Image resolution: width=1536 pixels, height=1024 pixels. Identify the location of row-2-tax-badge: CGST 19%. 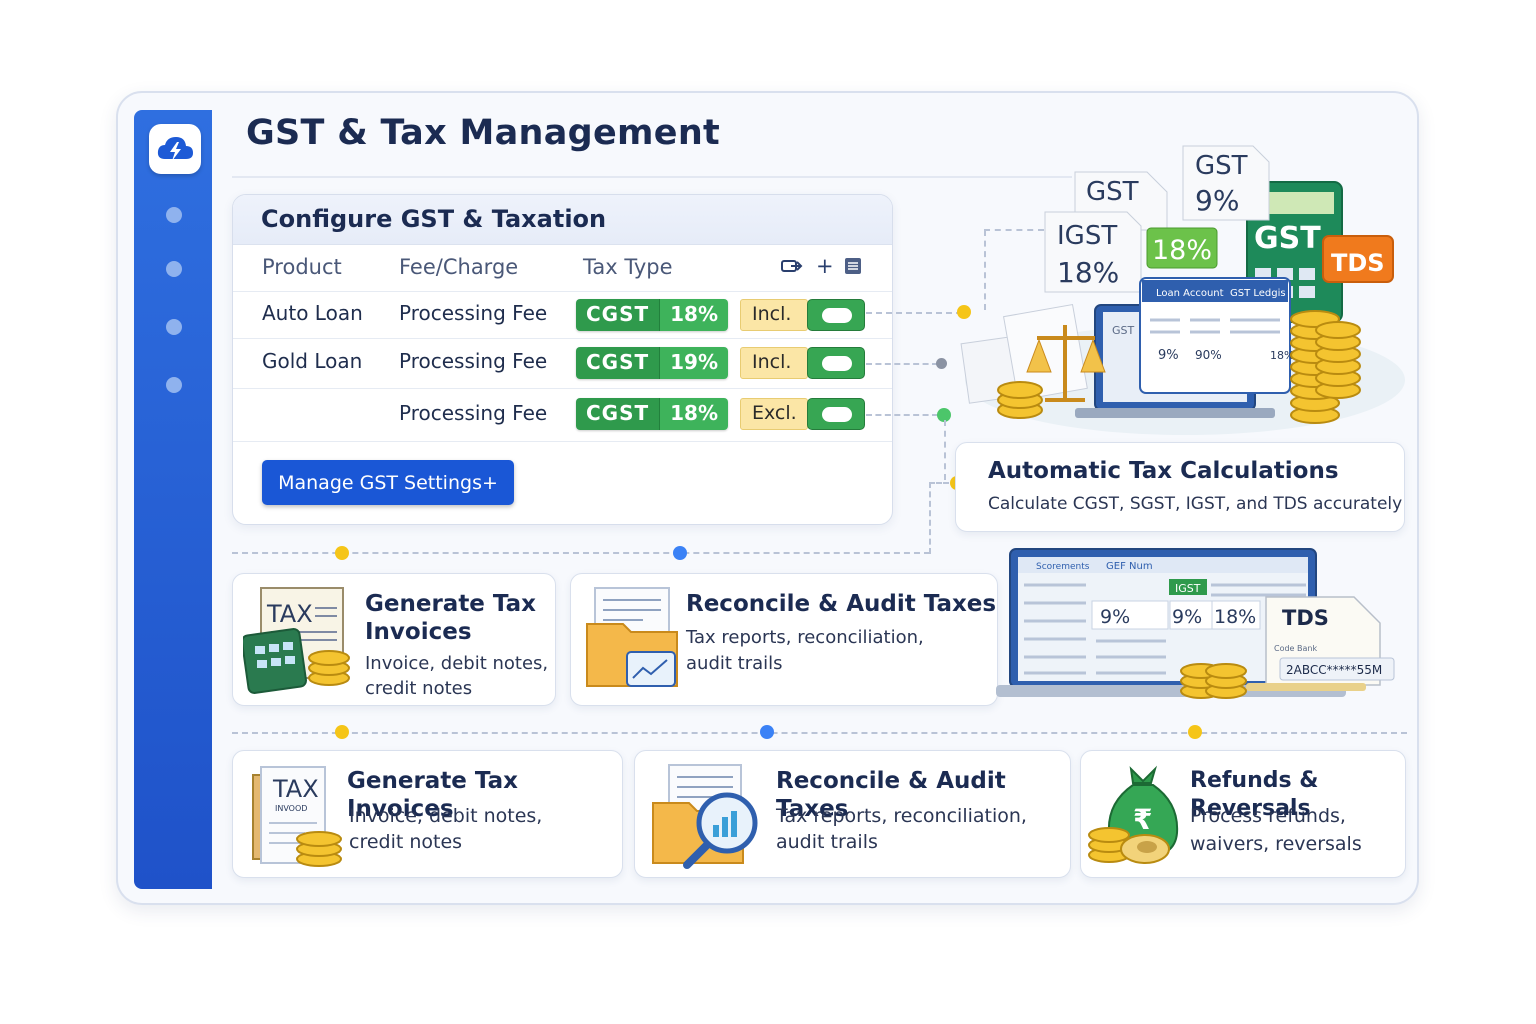
(652, 363).